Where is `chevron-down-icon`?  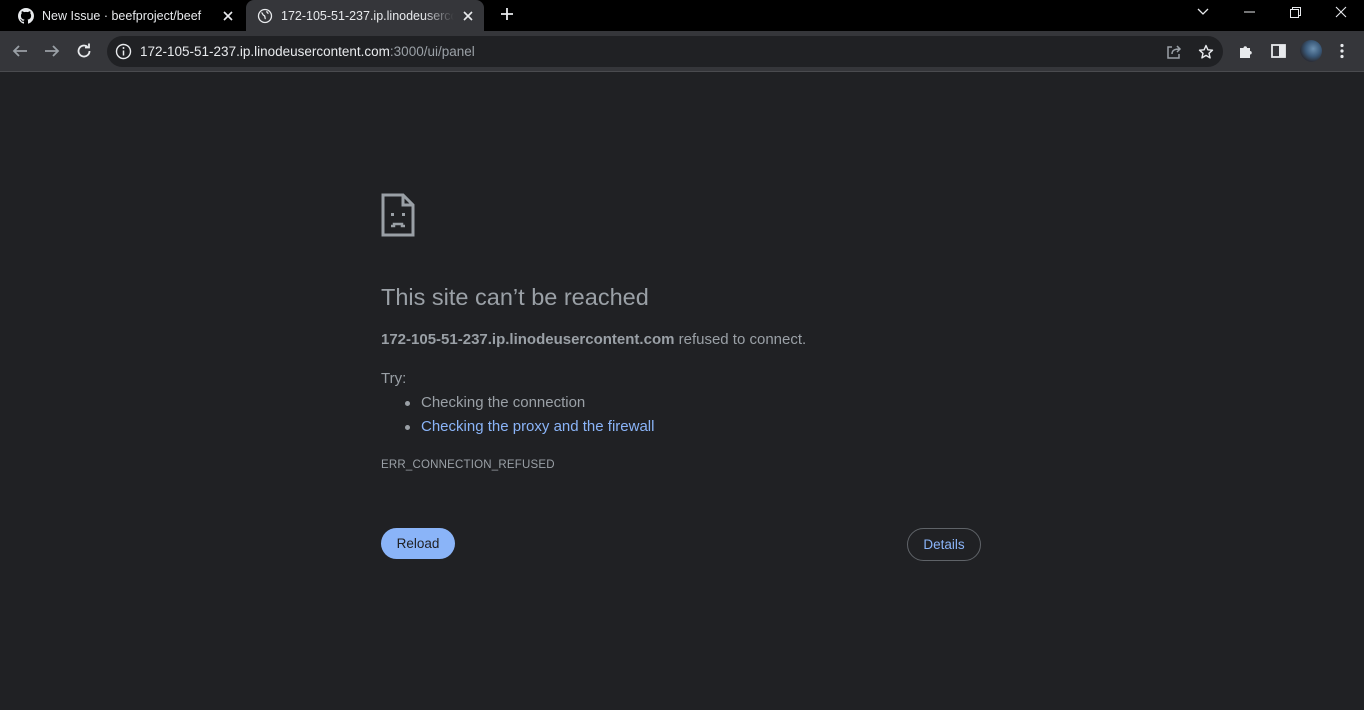
chevron-down-icon is located at coordinates (1203, 11).